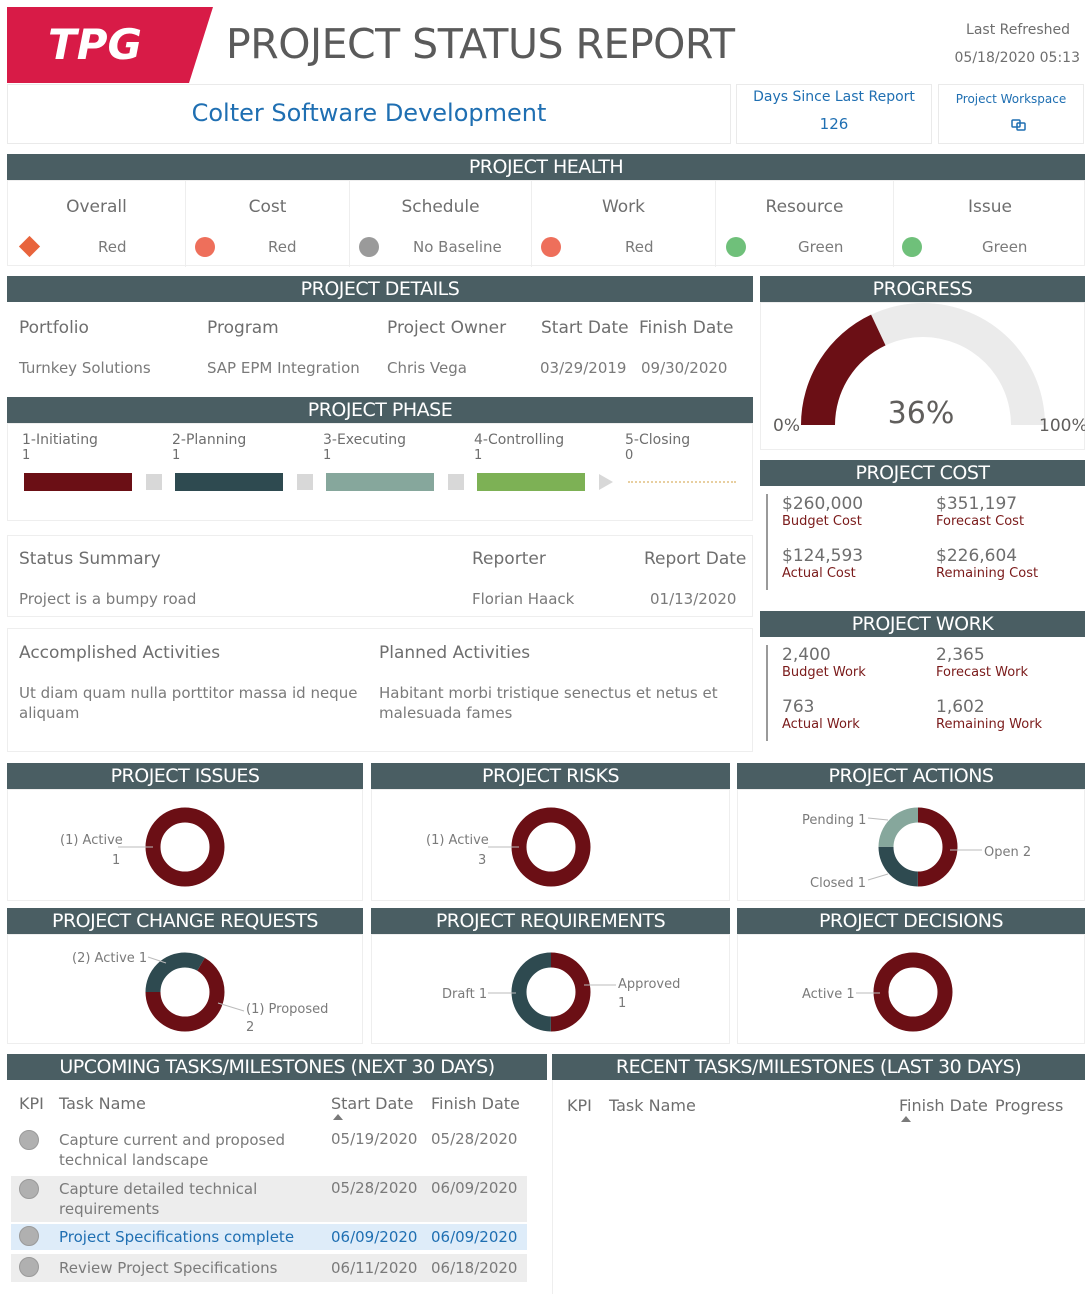 This screenshot has height=1297, width=1085. I want to click on recent-header: Finish Date, so click(943, 1105).